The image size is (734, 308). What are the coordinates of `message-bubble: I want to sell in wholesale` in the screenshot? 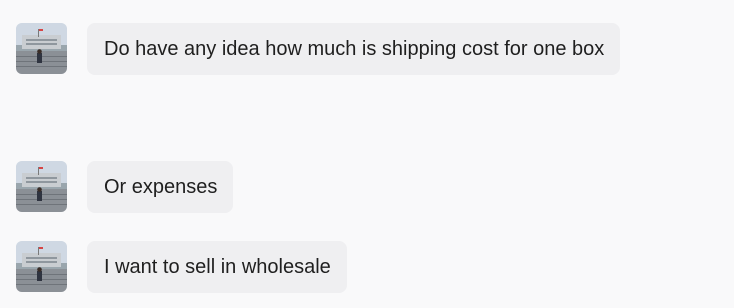 It's located at (217, 267).